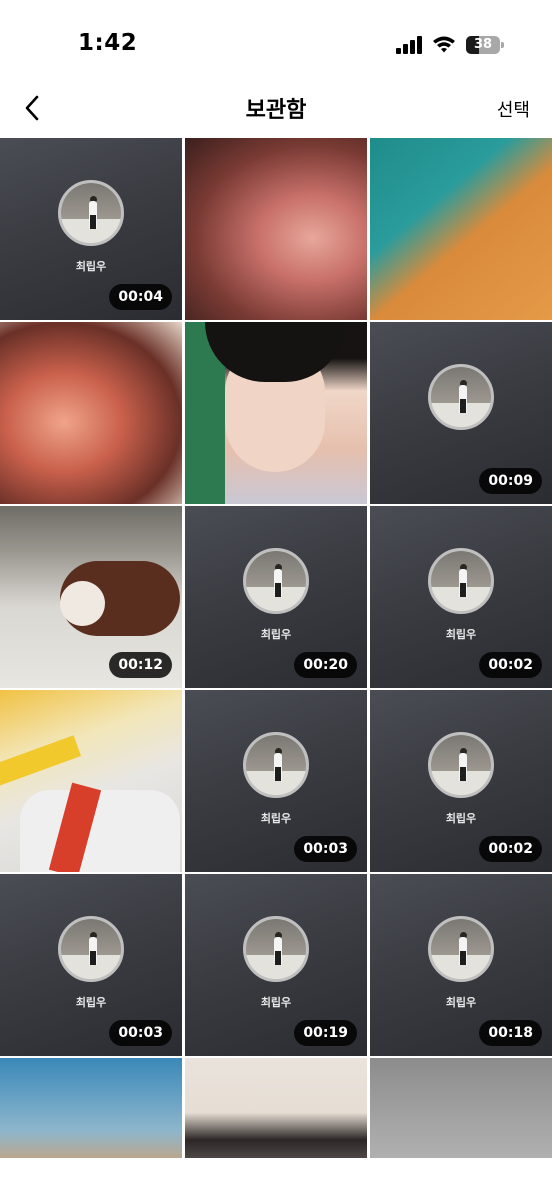 This screenshot has width=552, height=1200. I want to click on story-tile: 00:09, so click(461, 413).